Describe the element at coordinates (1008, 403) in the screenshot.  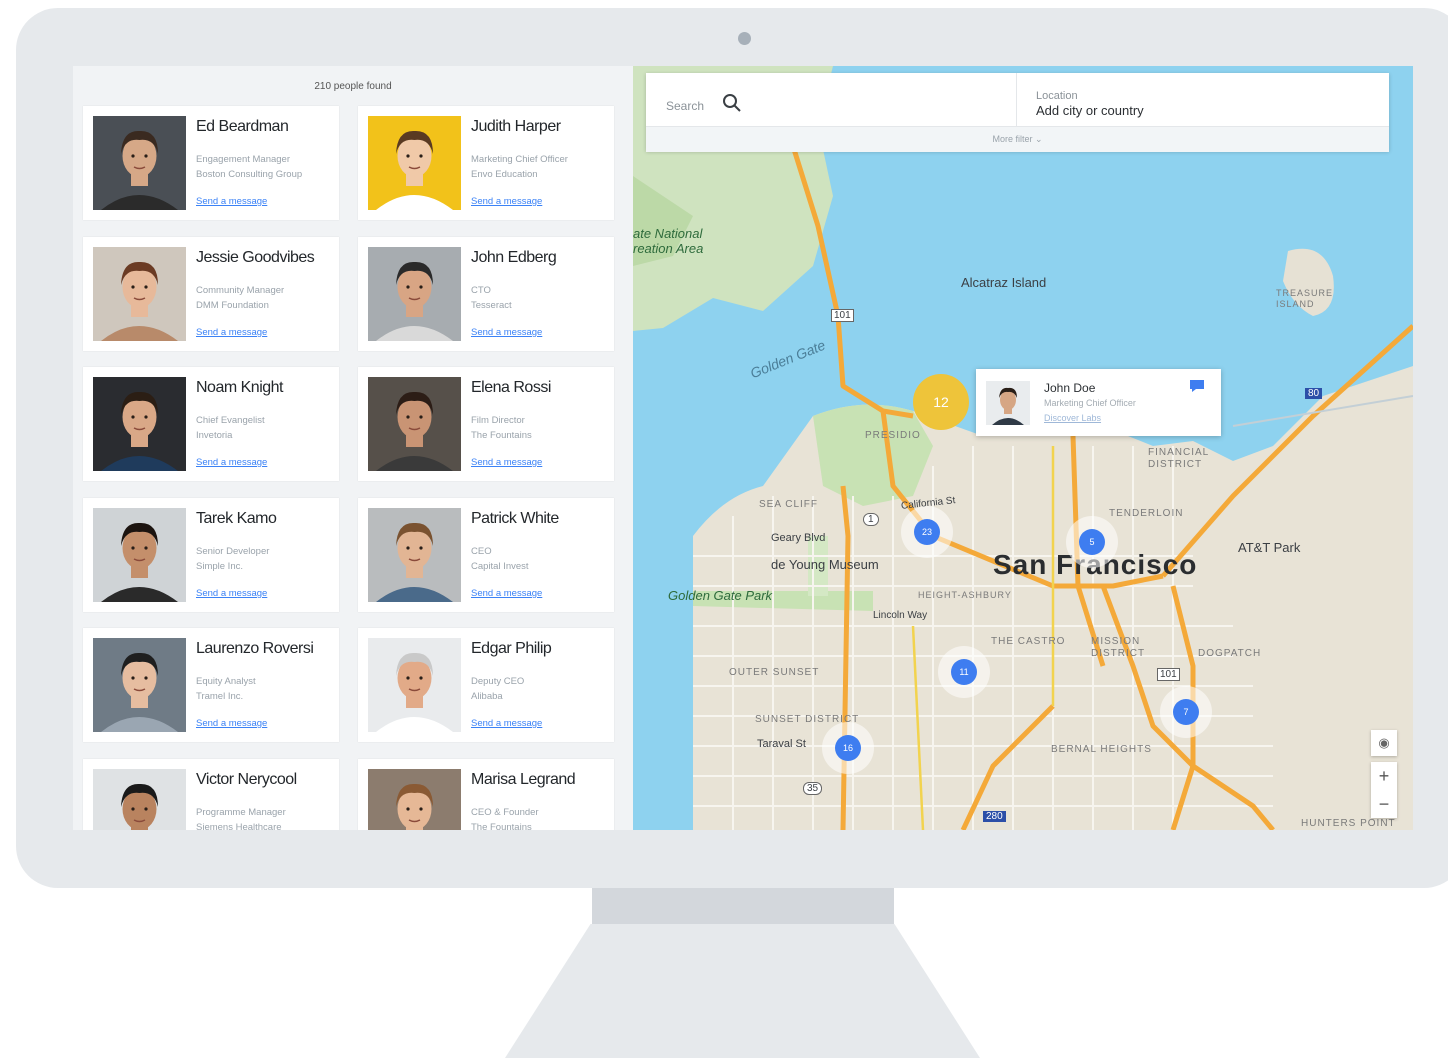
I see `popup-avatar` at that location.